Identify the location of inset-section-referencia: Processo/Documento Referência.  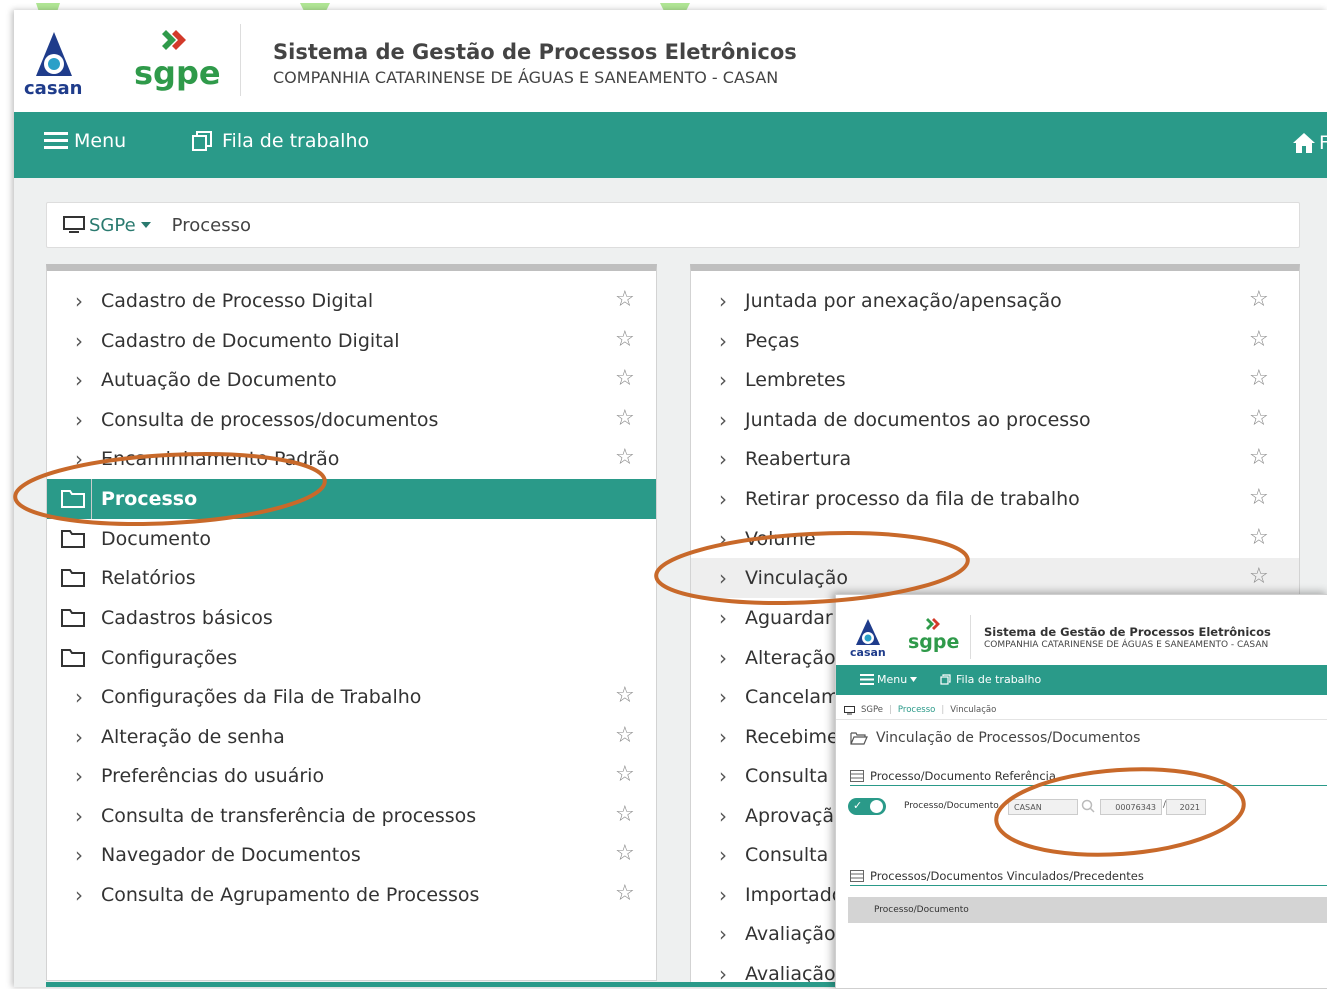
(1088, 777).